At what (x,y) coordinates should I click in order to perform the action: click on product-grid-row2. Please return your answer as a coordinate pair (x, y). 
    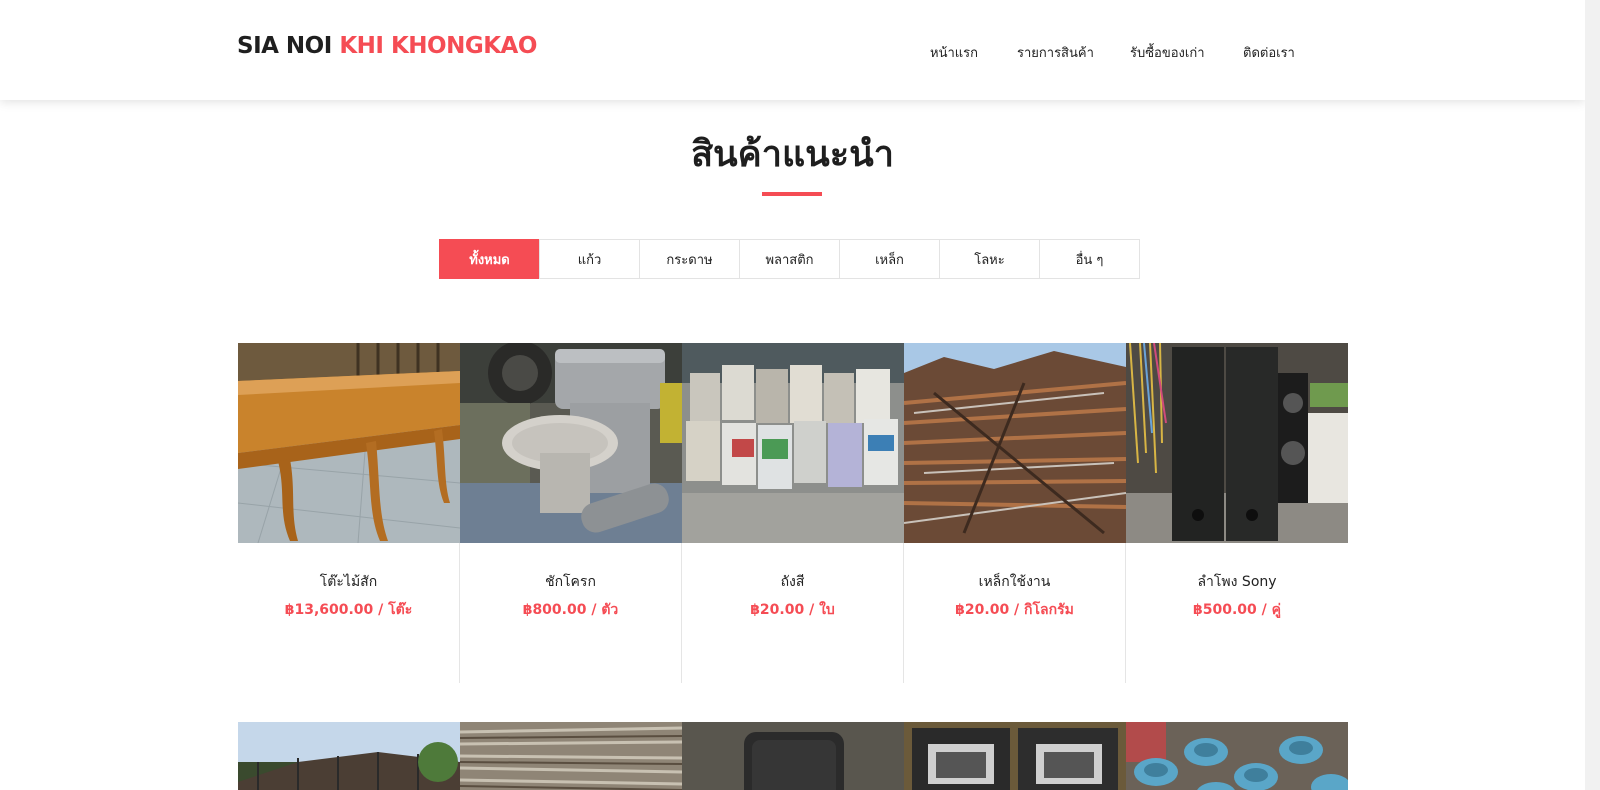
    Looking at the image, I should click on (793, 756).